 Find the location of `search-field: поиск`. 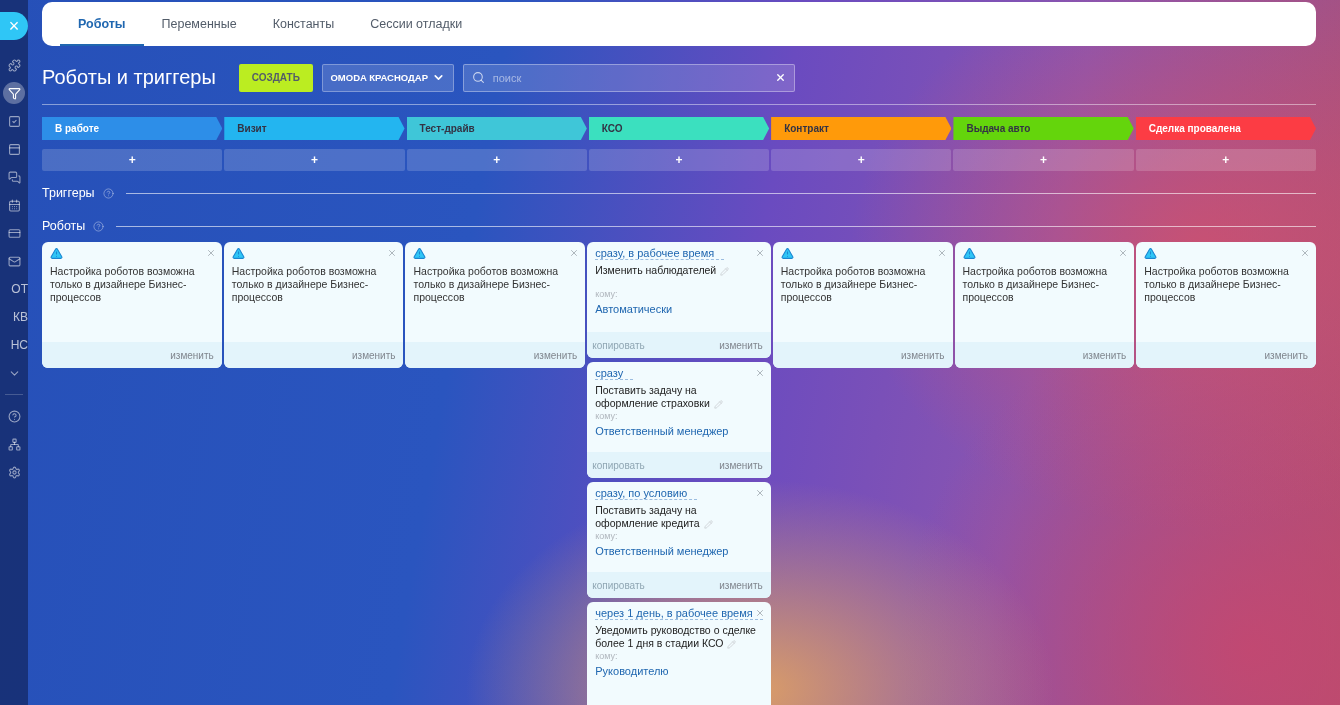

search-field: поиск is located at coordinates (628, 77).